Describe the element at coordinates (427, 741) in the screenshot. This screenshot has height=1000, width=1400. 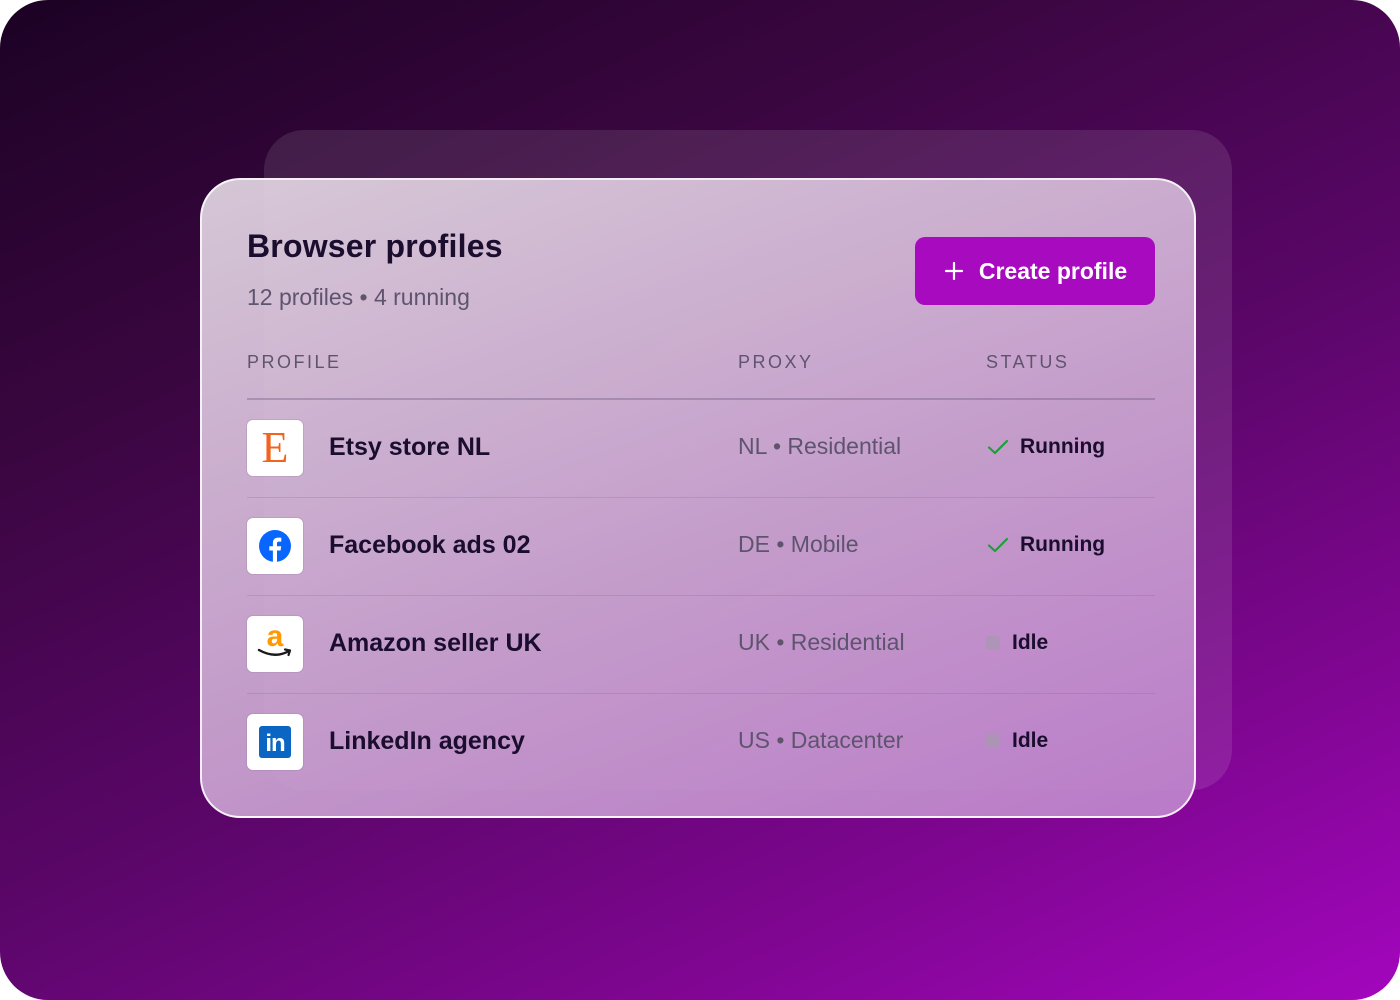
I see `profile-name: LinkedIn agency` at that location.